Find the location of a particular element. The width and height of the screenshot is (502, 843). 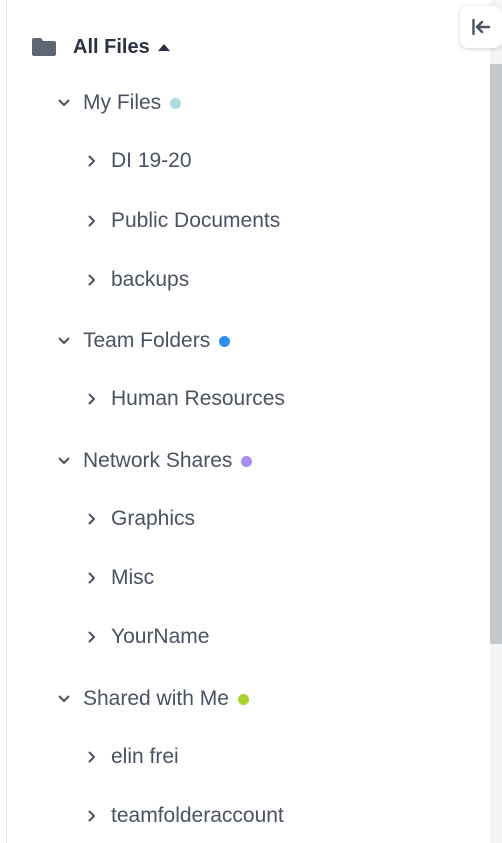

tree-item-elin-frei: elin frei is located at coordinates (132, 757).